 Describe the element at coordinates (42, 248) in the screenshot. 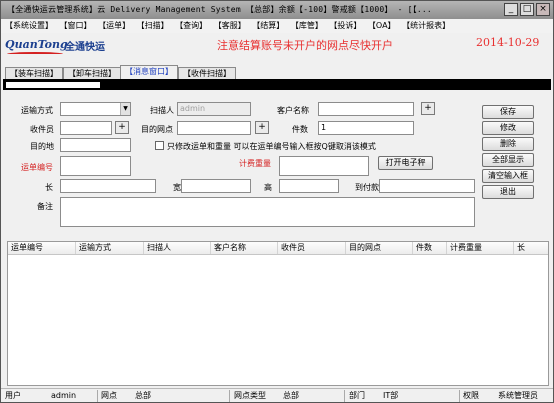

I see `column-header-waybill: 运单编号` at that location.